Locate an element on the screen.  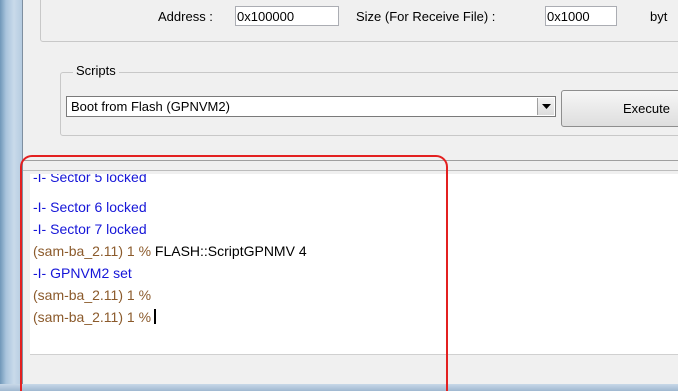
scripts-legend: Scripts is located at coordinates (96, 70).